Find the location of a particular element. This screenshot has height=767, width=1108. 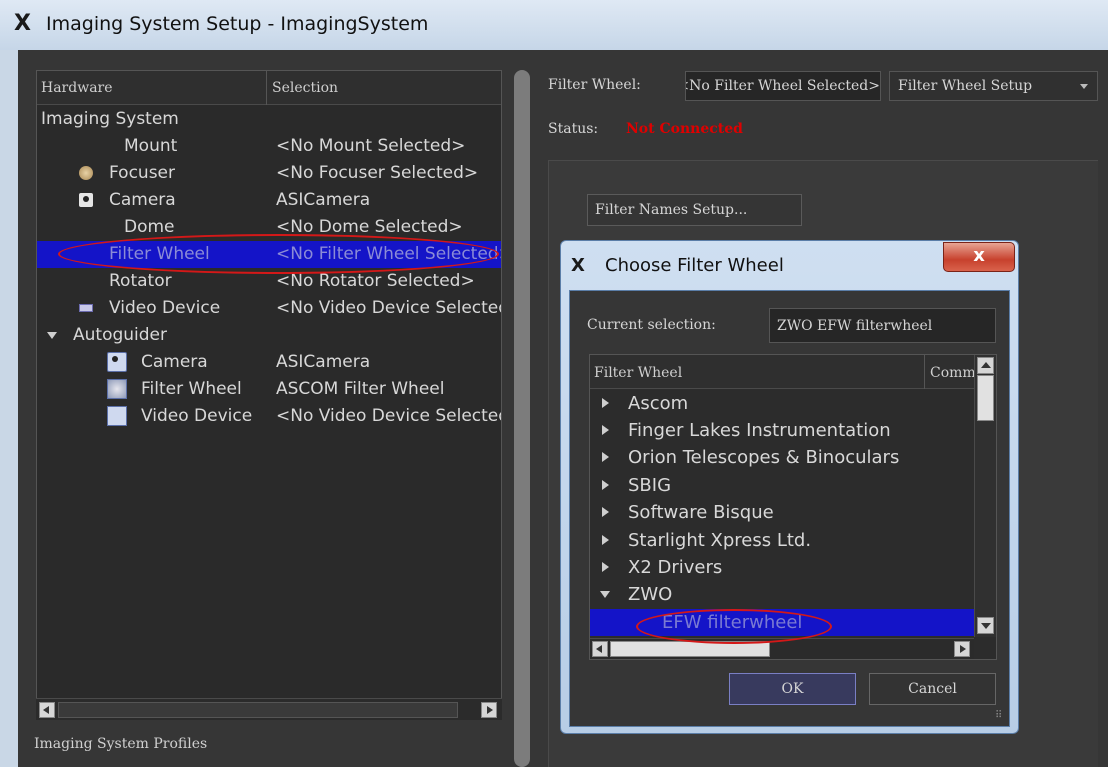

list-item-finger-lakes: Finger Lakes Instrumentation is located at coordinates (782, 430).